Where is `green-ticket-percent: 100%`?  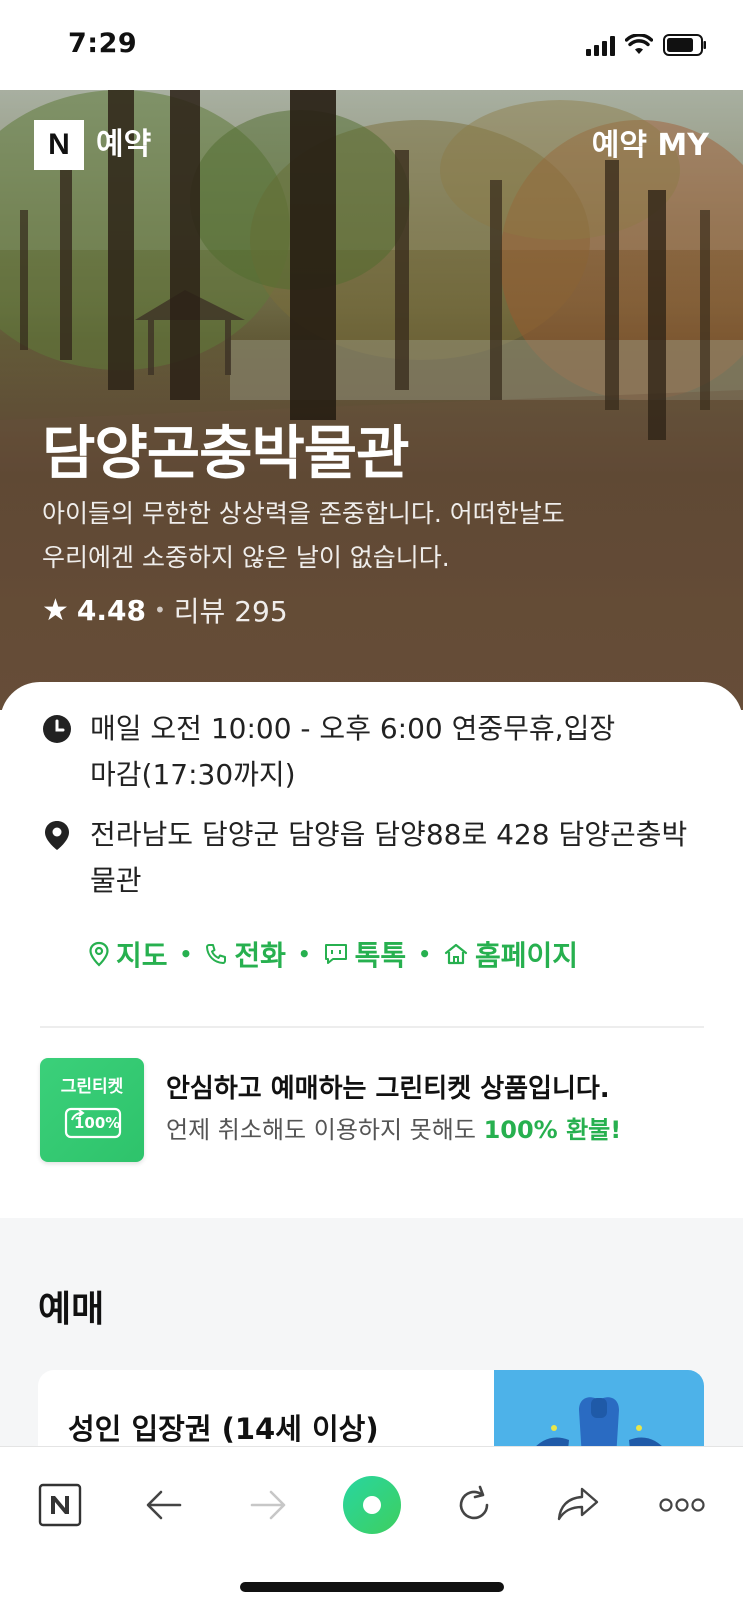
green-ticket-percent: 100% is located at coordinates (97, 1123).